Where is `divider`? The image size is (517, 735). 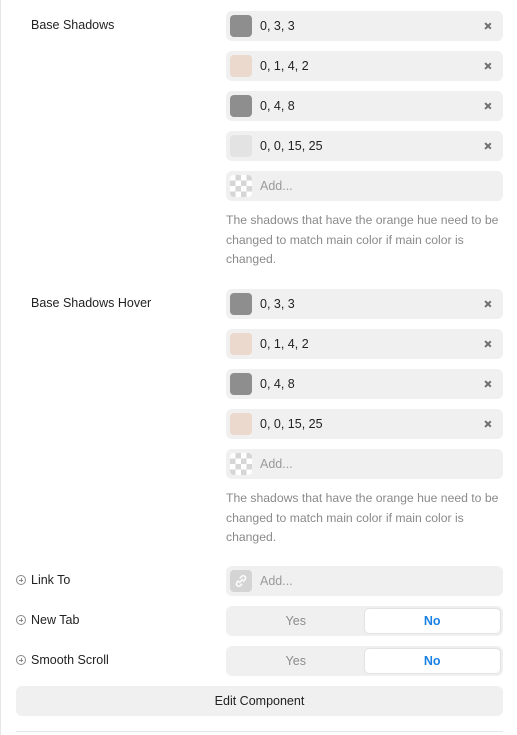 divider is located at coordinates (259, 731).